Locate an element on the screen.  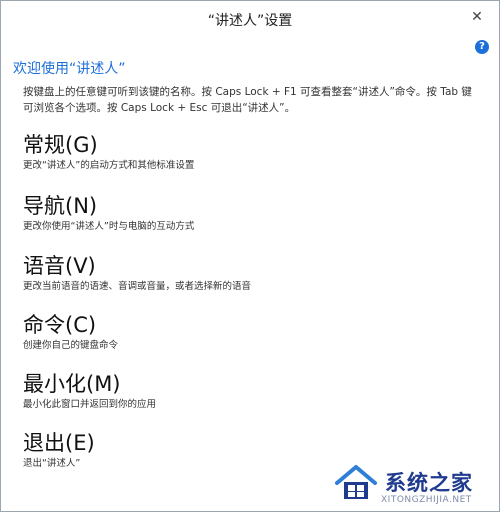
section-title-exit: 退出(E) is located at coordinates (243, 443).